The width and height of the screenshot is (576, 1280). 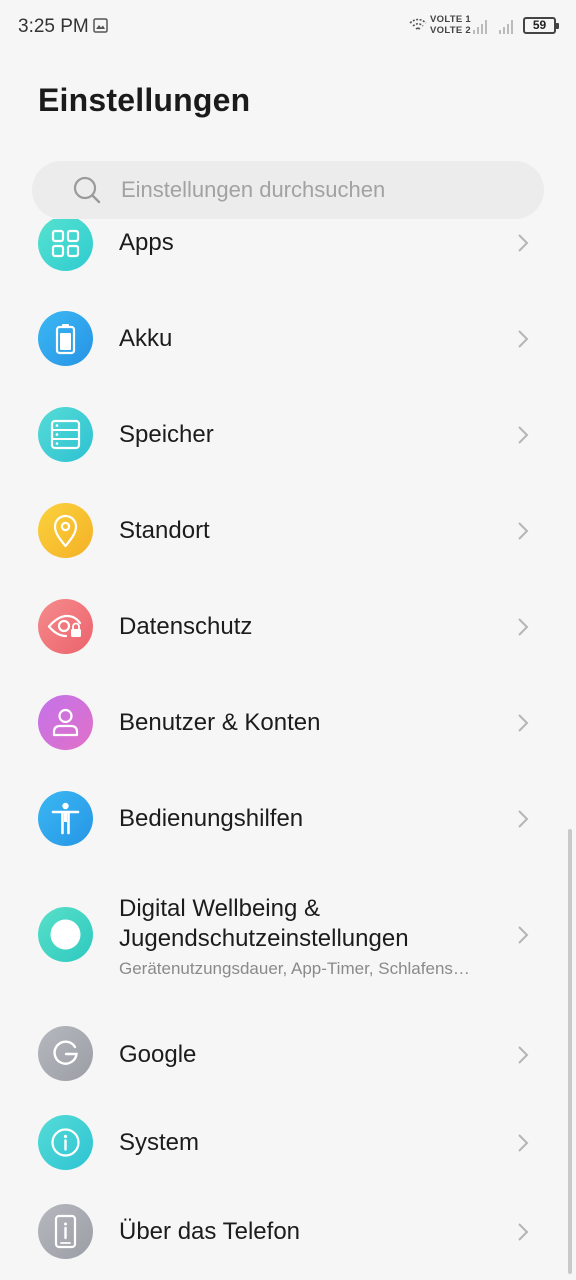 I want to click on battery-indicator: 59, so click(x=541, y=25).